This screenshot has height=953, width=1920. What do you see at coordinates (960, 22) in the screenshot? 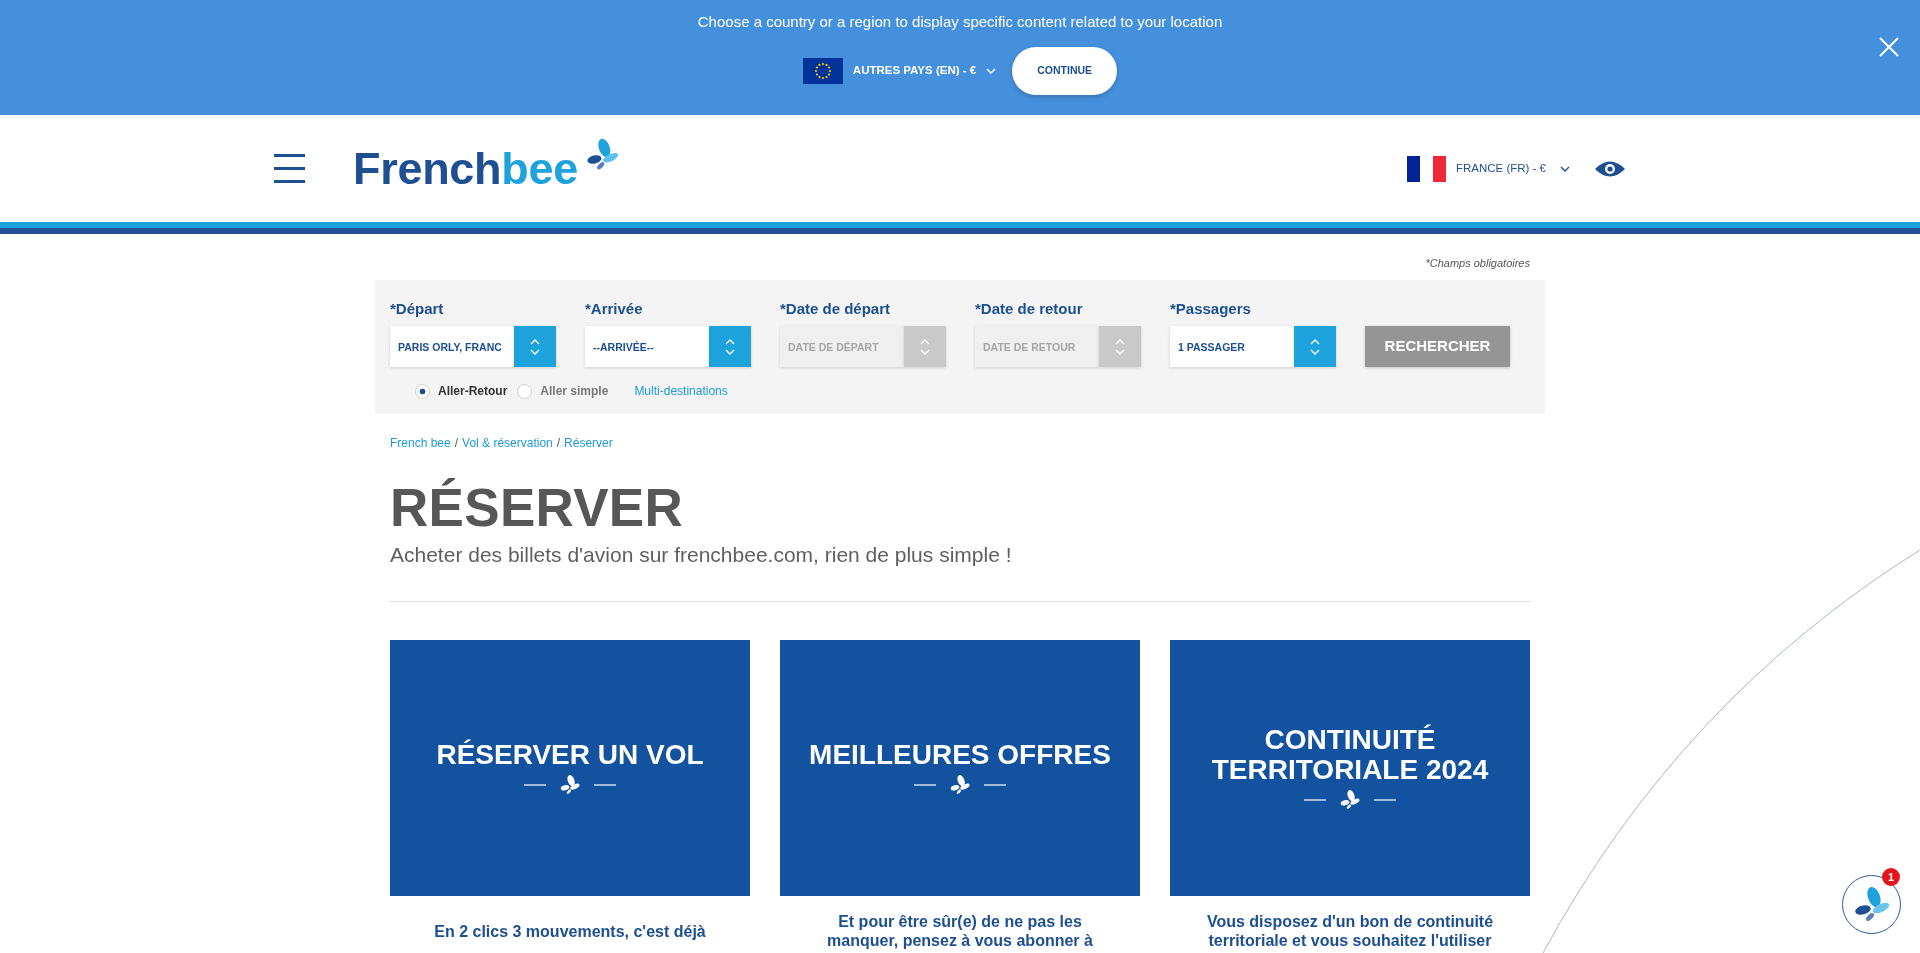
I see `banner-message: Choose a country or a region to display specific content related to your location` at bounding box center [960, 22].